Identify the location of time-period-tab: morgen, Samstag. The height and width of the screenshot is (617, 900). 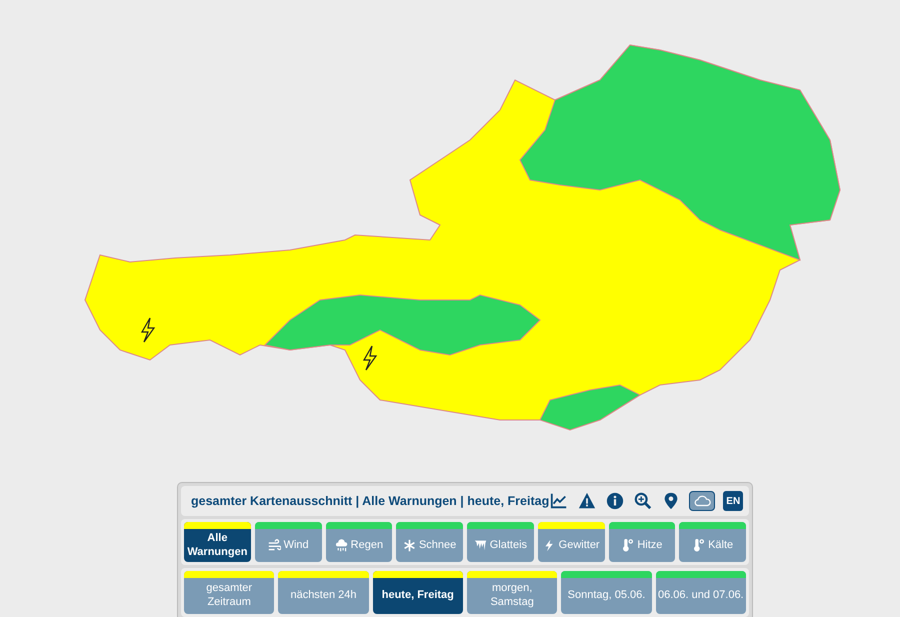
(512, 592).